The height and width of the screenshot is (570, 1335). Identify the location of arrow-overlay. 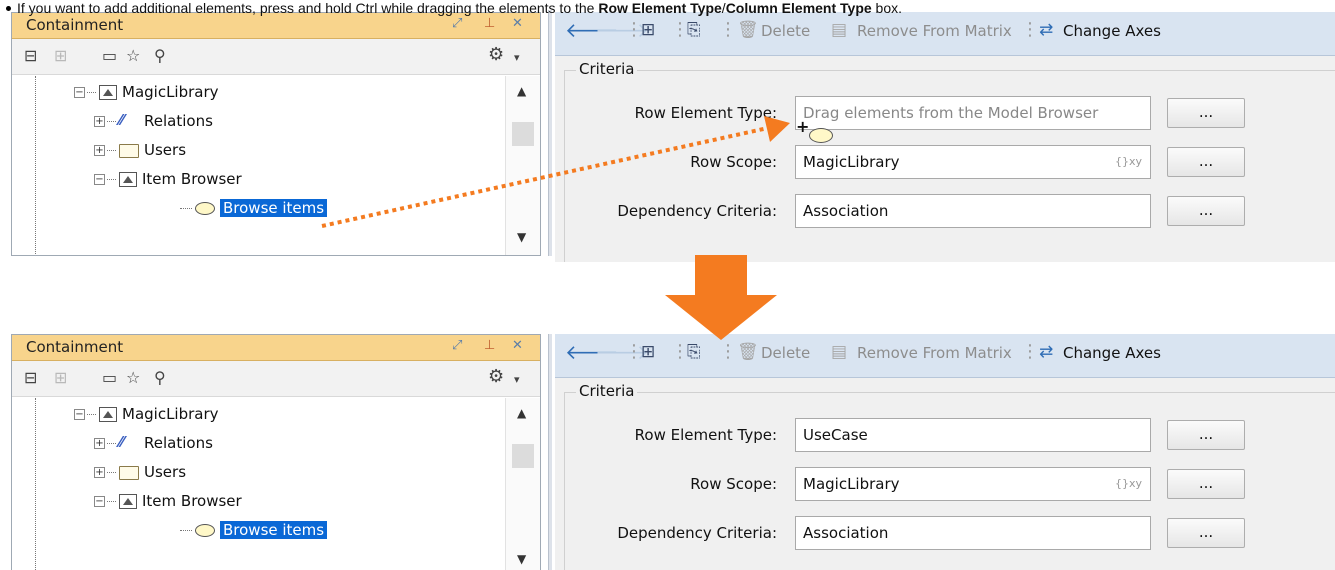
(555, 228).